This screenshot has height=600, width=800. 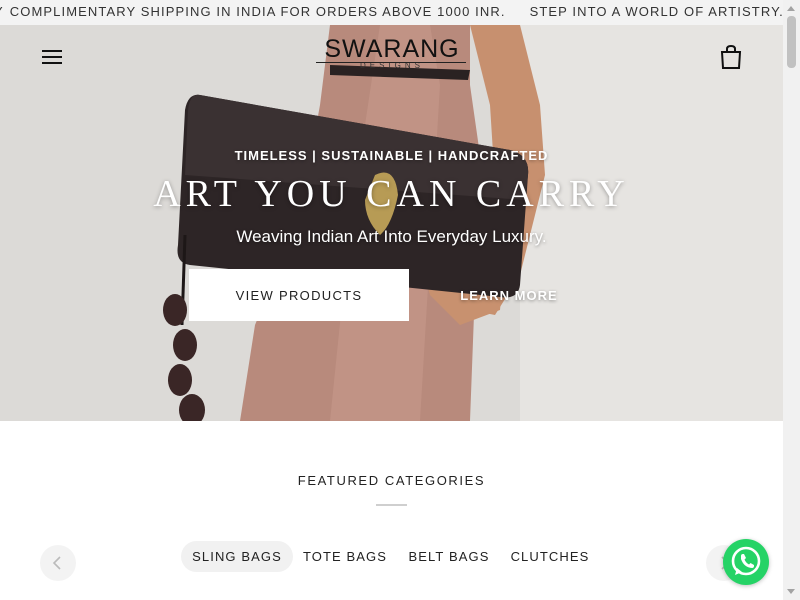 I want to click on category-tab-sling-bags: SLING BAGS, so click(x=237, y=556).